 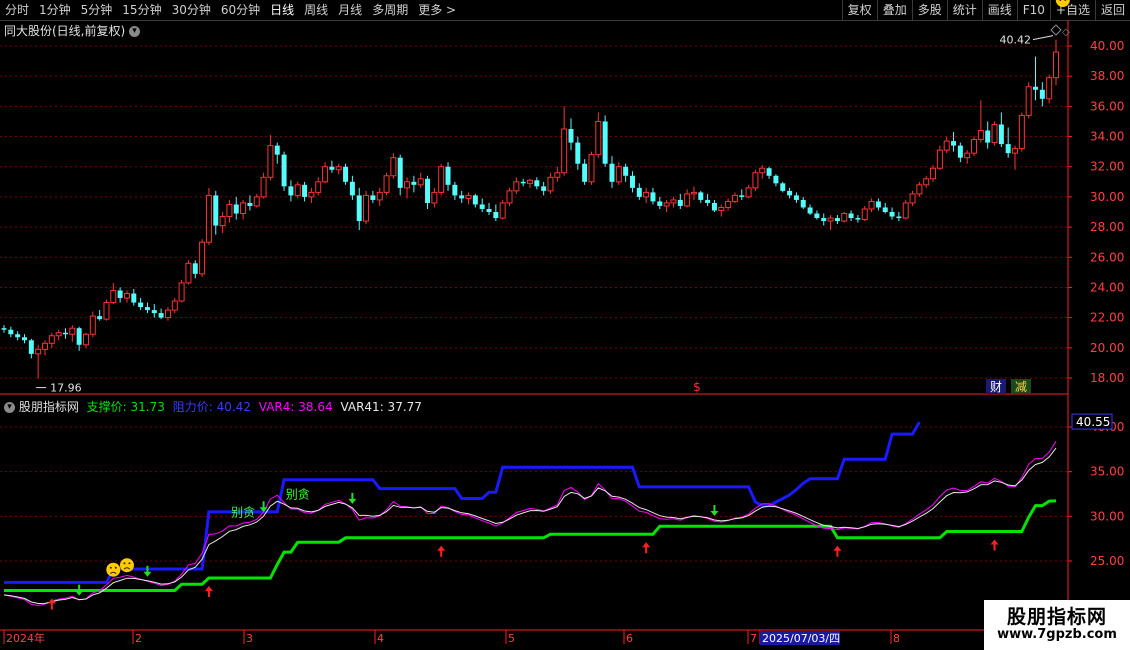 What do you see at coordinates (1107, 197) in the screenshot?
I see `main-y-tick-label: 30.00` at bounding box center [1107, 197].